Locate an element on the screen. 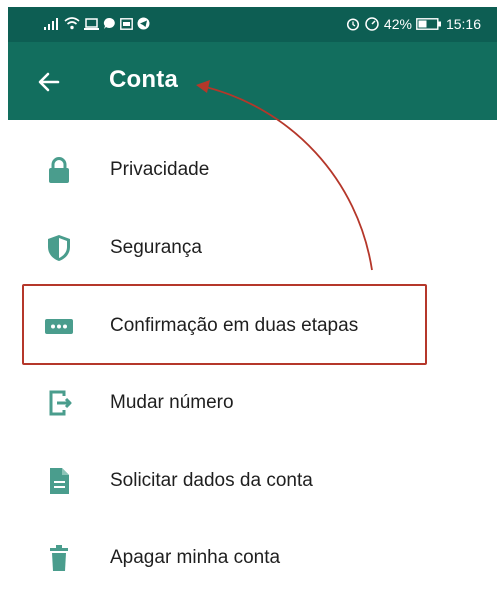 The image size is (497, 596). back-button is located at coordinates (49, 82).